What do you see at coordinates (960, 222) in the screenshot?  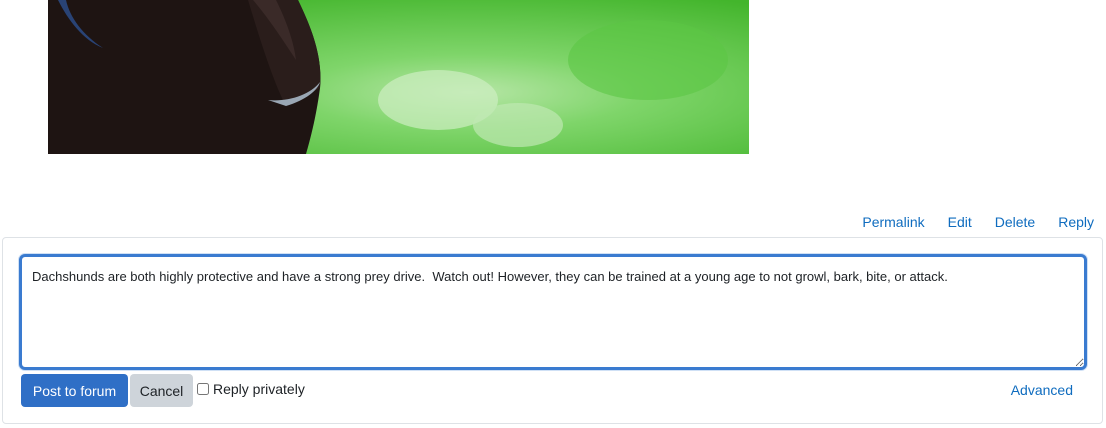 I see `edit-link: Edit` at bounding box center [960, 222].